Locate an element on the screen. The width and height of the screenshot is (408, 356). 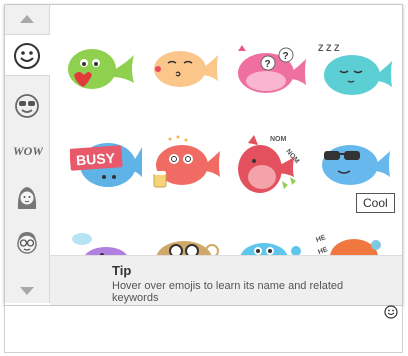
sticker-whale-purple is located at coordinates (99, 242).